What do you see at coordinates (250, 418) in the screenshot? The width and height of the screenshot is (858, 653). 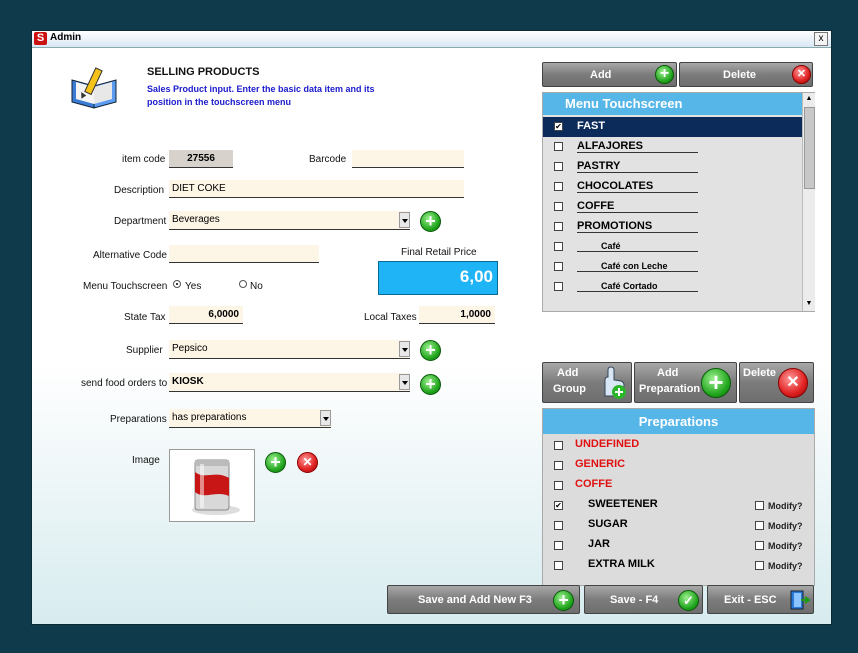 I see `preparations-select: has preparations` at bounding box center [250, 418].